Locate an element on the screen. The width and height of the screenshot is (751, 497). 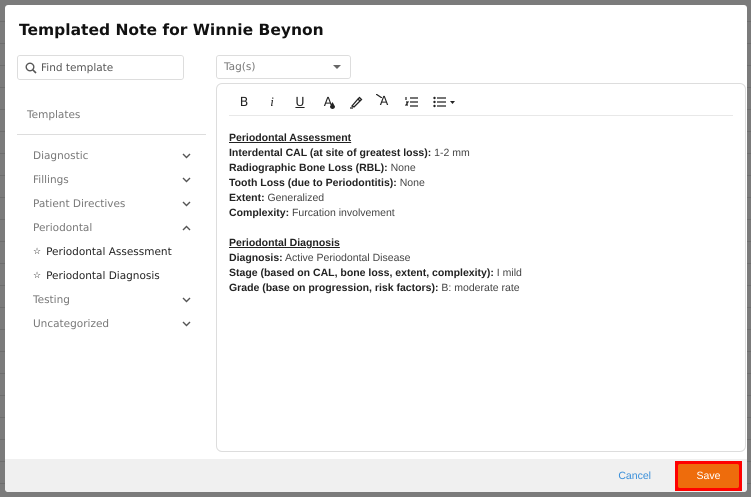
category-item: Diagnostic is located at coordinates (111, 156).